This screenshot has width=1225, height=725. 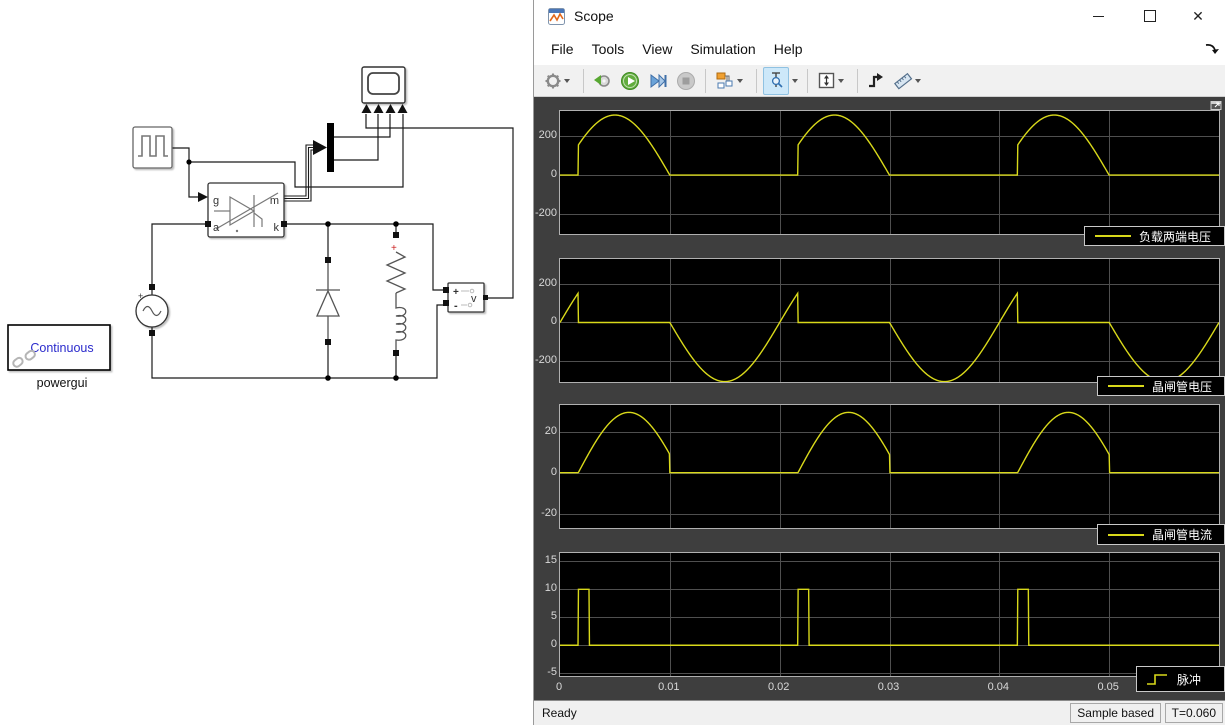 What do you see at coordinates (832, 81) in the screenshot?
I see `span-button` at bounding box center [832, 81].